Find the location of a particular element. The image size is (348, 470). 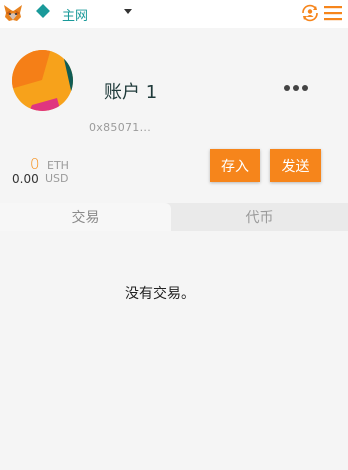

account-options-icon is located at coordinates (296, 88).